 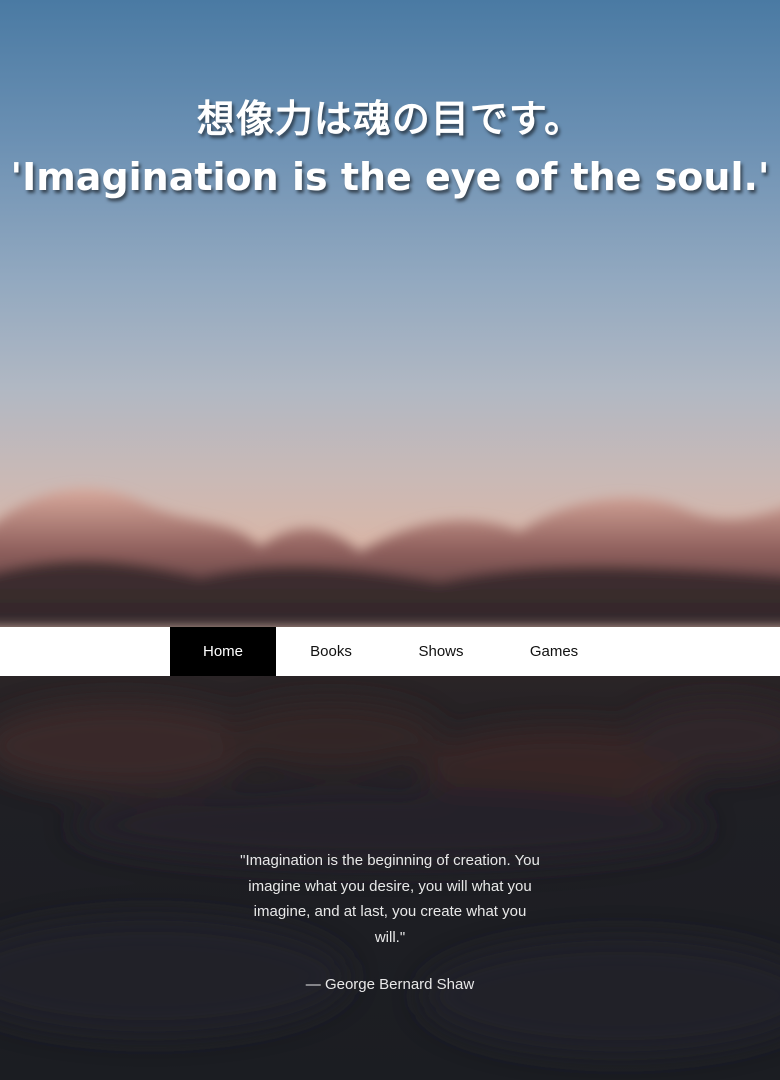 What do you see at coordinates (390, 984) in the screenshot?
I see `quote-author: — George Bernard Shaw` at bounding box center [390, 984].